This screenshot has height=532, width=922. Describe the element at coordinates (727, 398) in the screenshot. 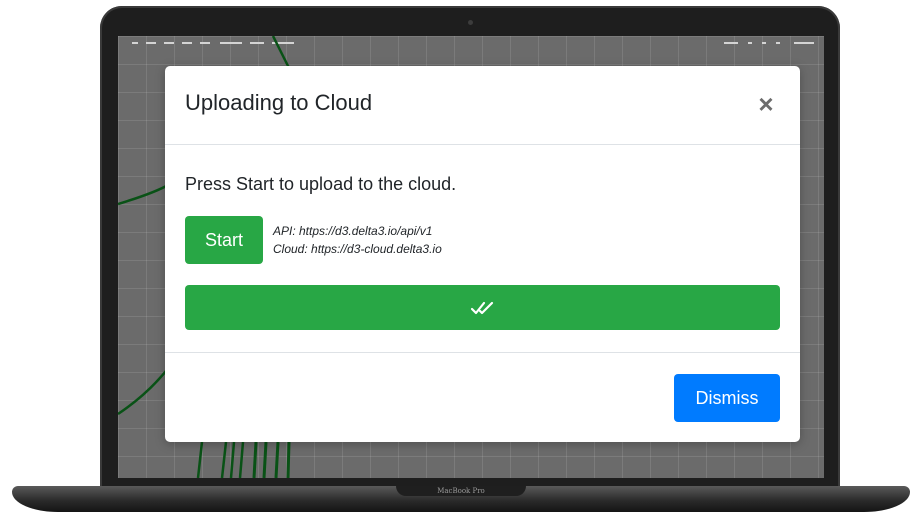

I see `dismiss-button: Dismiss` at that location.